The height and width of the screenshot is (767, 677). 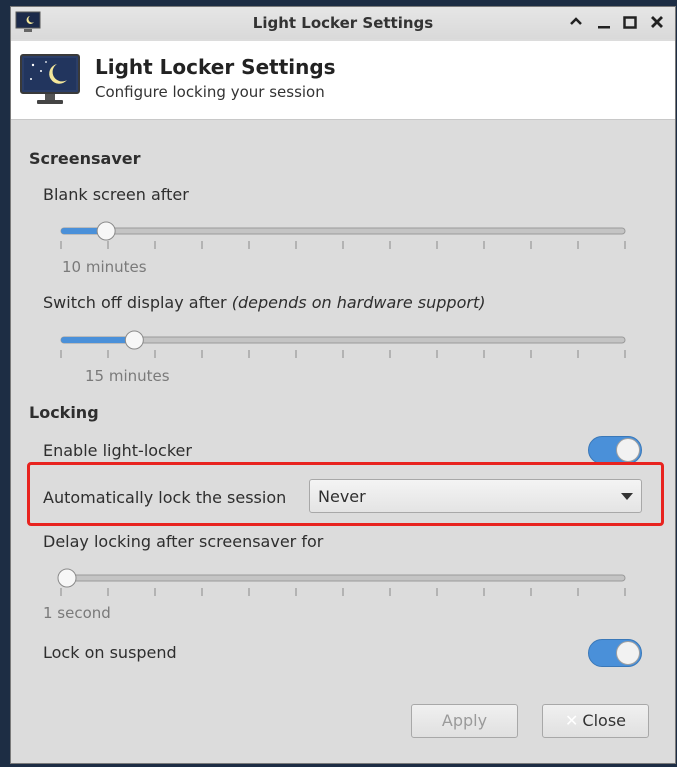 What do you see at coordinates (657, 22) in the screenshot?
I see `close-icon` at bounding box center [657, 22].